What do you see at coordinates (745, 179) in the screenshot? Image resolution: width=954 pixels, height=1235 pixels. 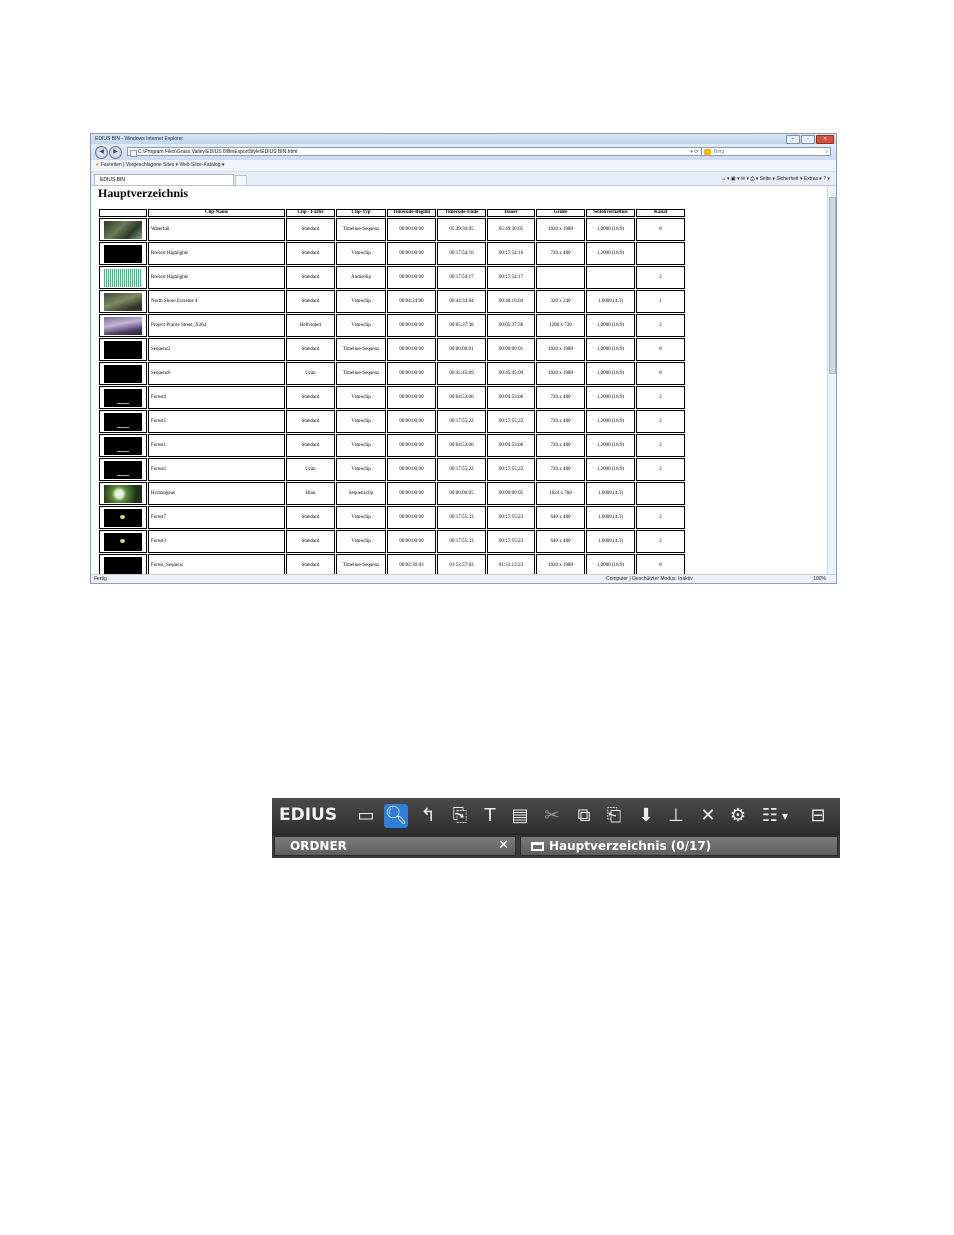 I see `mail-icon: ✉ ▾` at bounding box center [745, 179].